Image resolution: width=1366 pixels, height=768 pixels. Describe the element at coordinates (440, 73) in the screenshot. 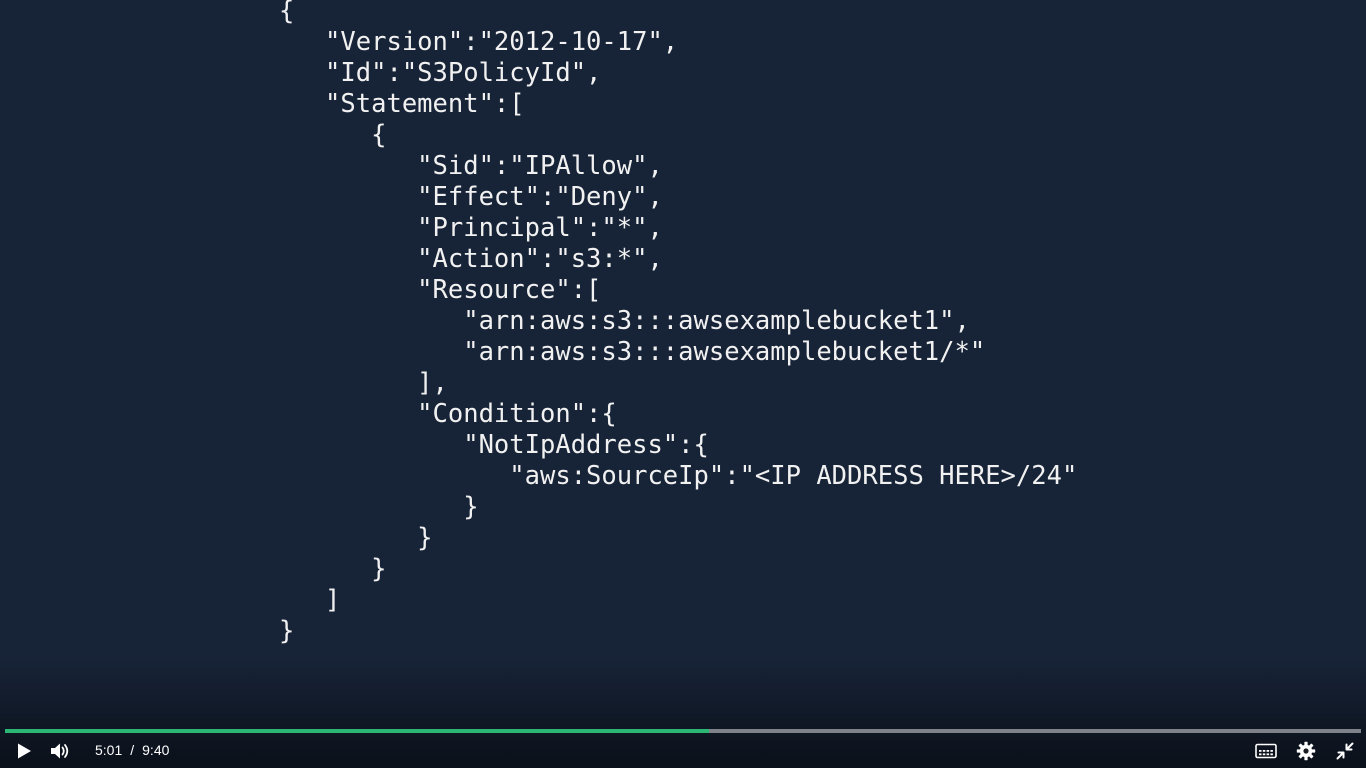

I see `code-line: "Id":"S3PolicyId",` at that location.